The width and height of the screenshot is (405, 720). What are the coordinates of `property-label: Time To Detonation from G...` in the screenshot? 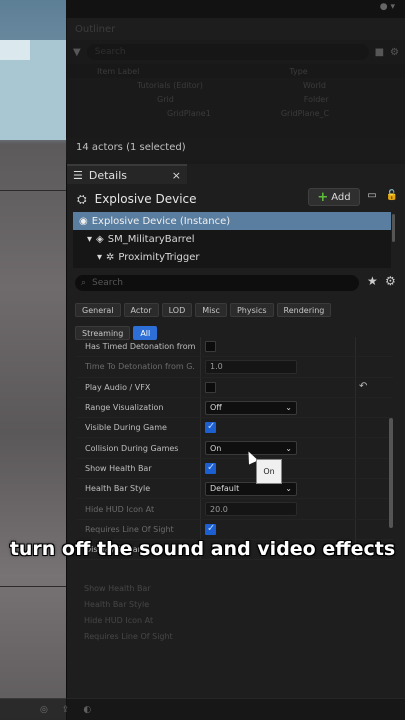 It's located at (140, 367).